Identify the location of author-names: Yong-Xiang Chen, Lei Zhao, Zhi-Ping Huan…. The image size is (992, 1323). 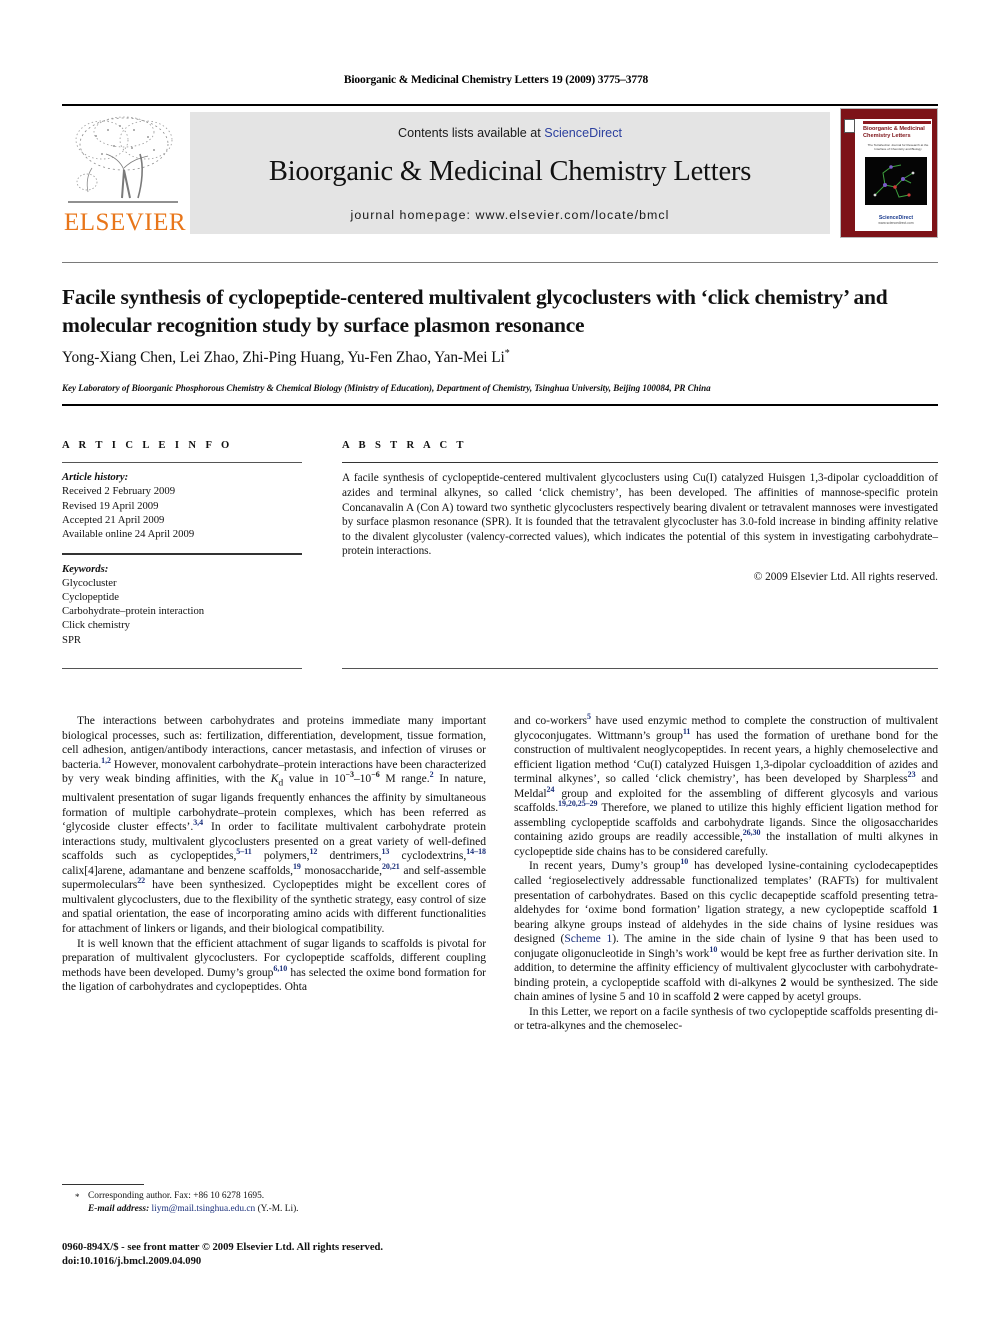
(283, 358).